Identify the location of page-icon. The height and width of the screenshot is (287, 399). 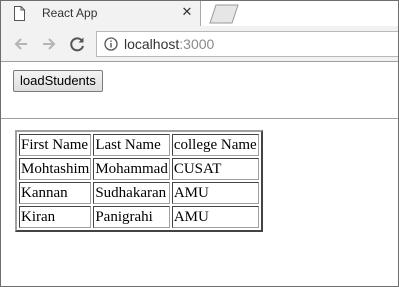
(19, 13).